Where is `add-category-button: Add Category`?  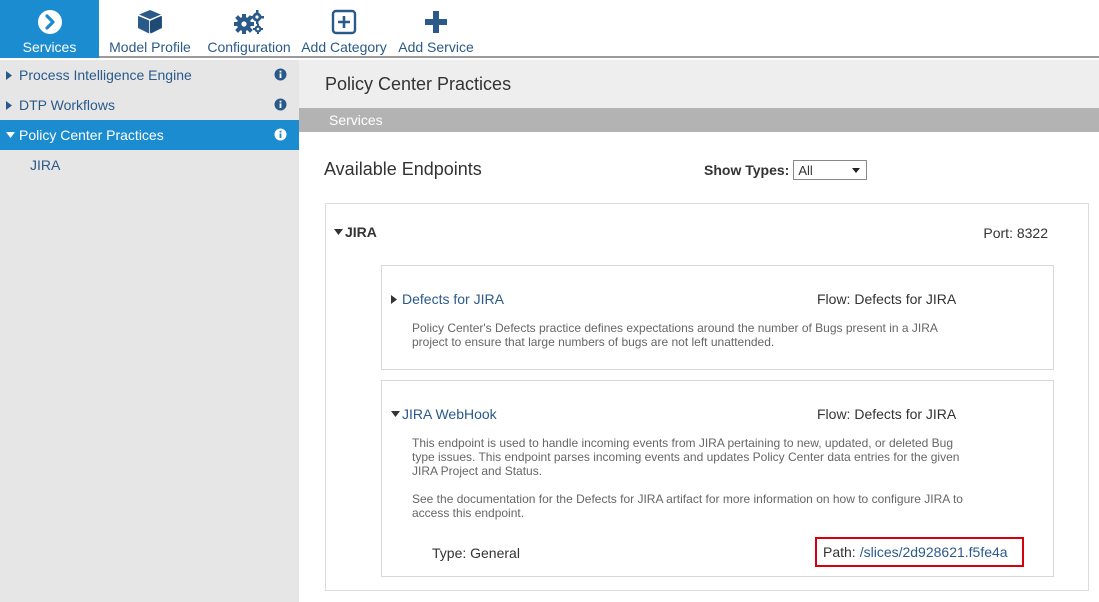
add-category-button: Add Category is located at coordinates (344, 29).